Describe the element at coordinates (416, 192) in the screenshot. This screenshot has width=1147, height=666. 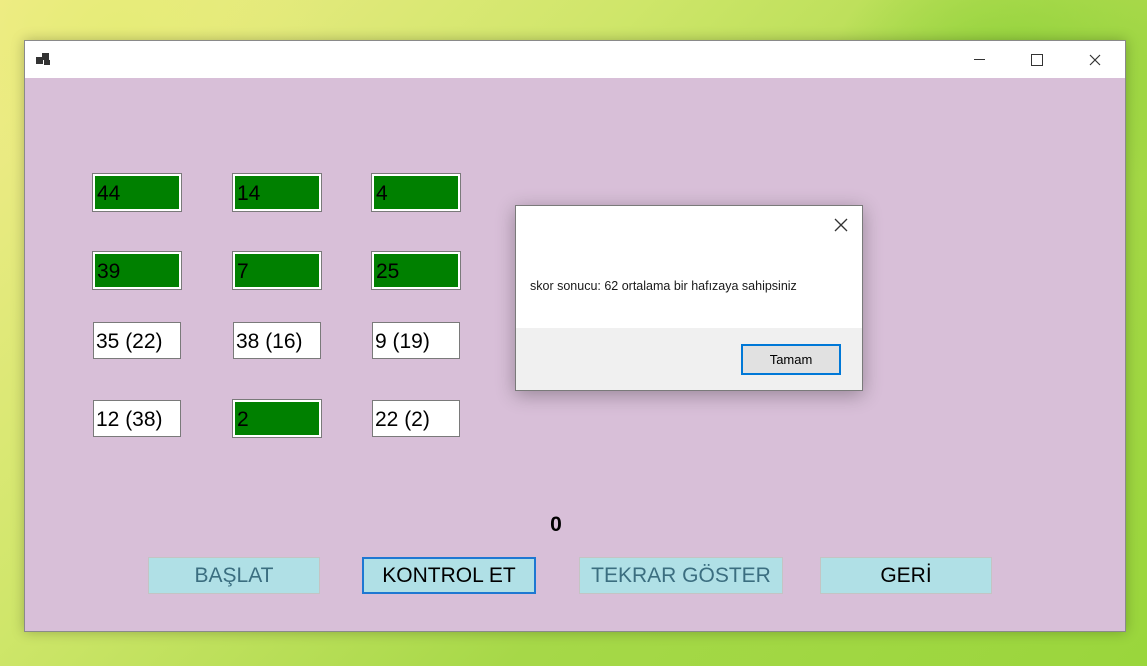
I see `number-cell: 4` at that location.